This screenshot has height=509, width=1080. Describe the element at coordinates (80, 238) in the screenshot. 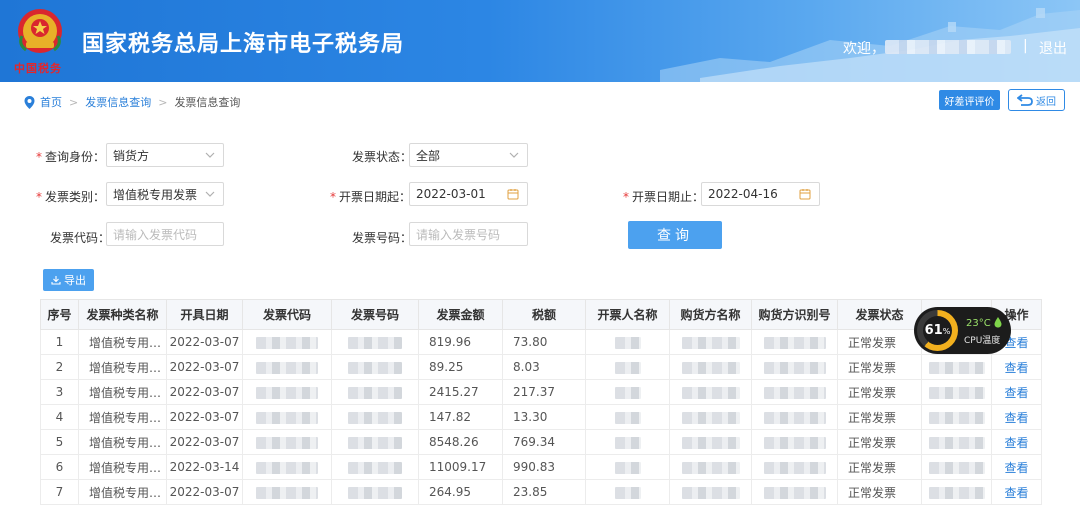

I see `invoice-code-label: 发票代码：` at that location.